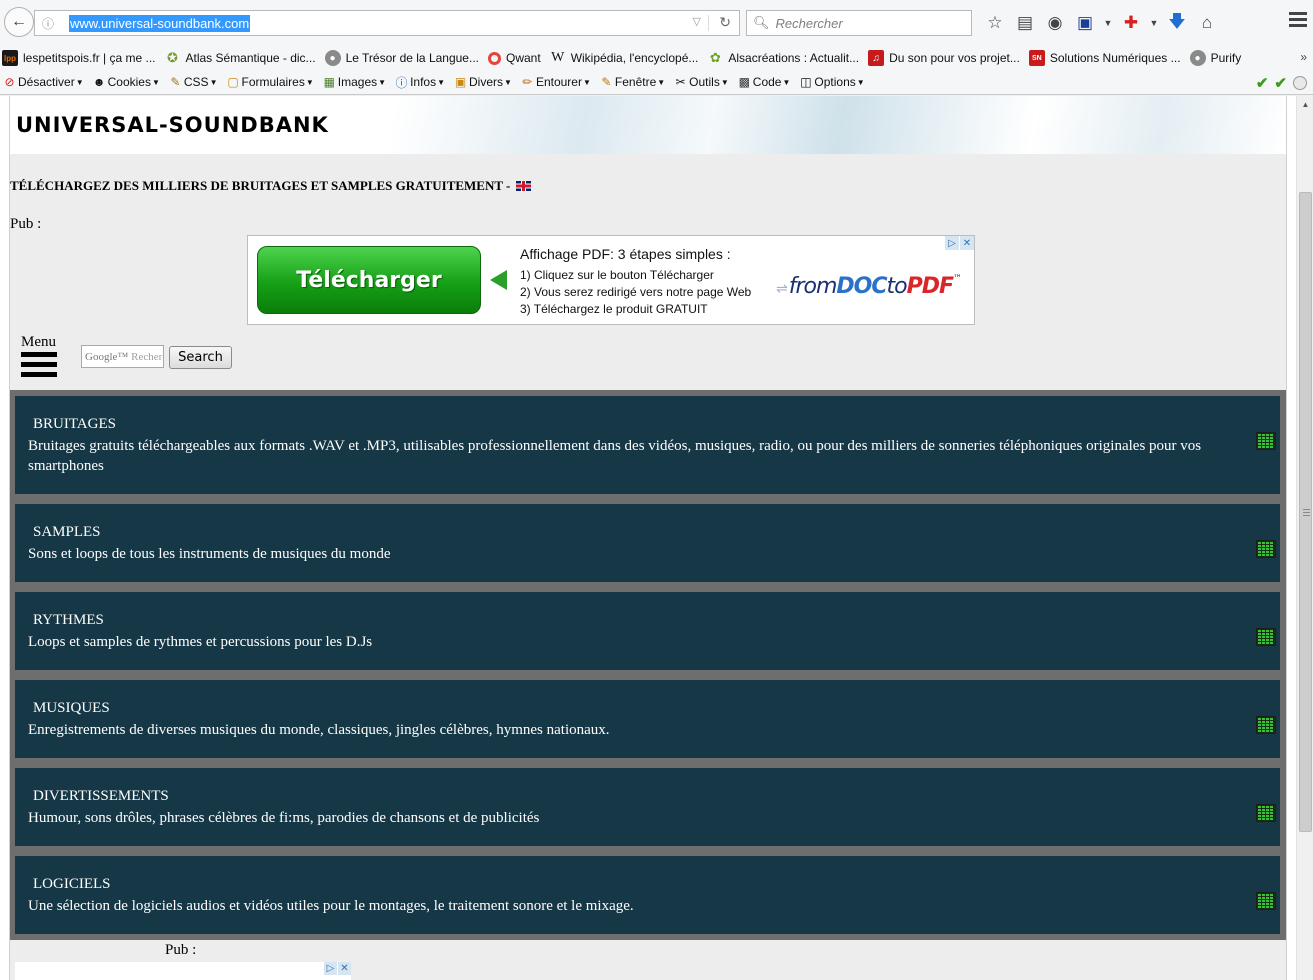 Image resolution: width=1313 pixels, height=980 pixels. Describe the element at coordinates (744, 82) in the screenshot. I see `code-icon: ▩` at that location.